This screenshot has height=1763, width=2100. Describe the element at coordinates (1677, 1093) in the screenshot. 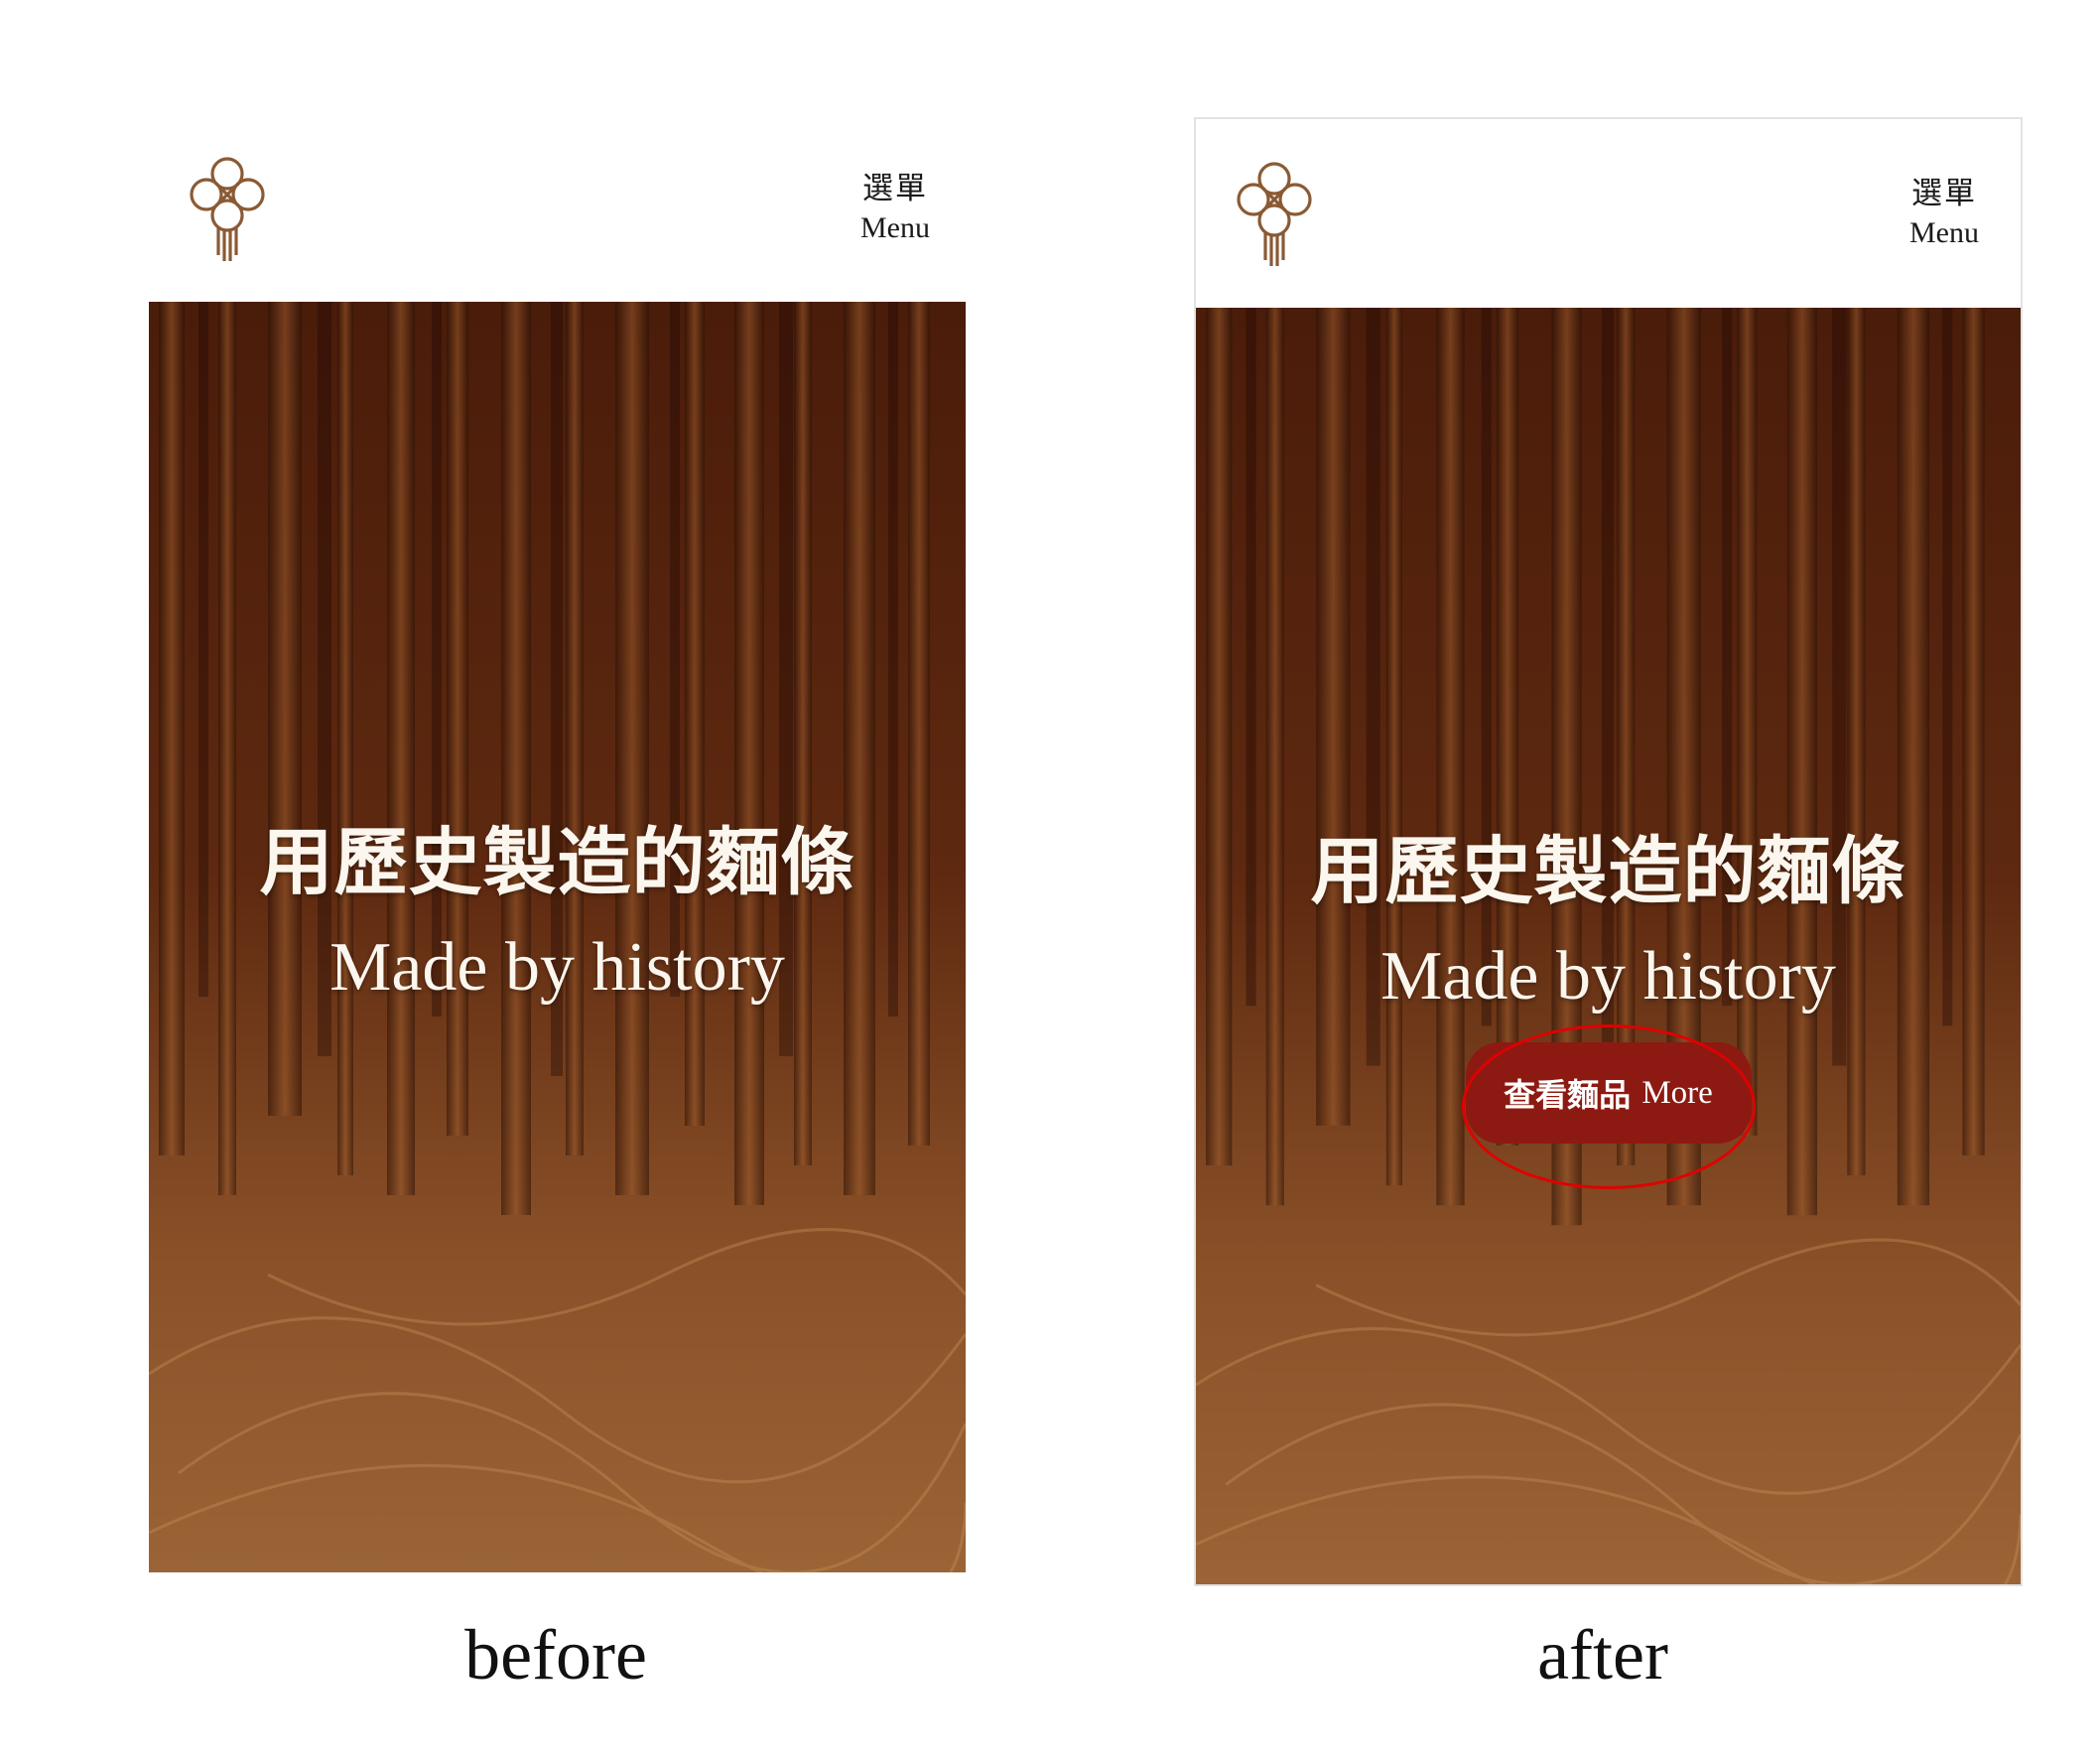

I see `cta-label-en: More` at that location.